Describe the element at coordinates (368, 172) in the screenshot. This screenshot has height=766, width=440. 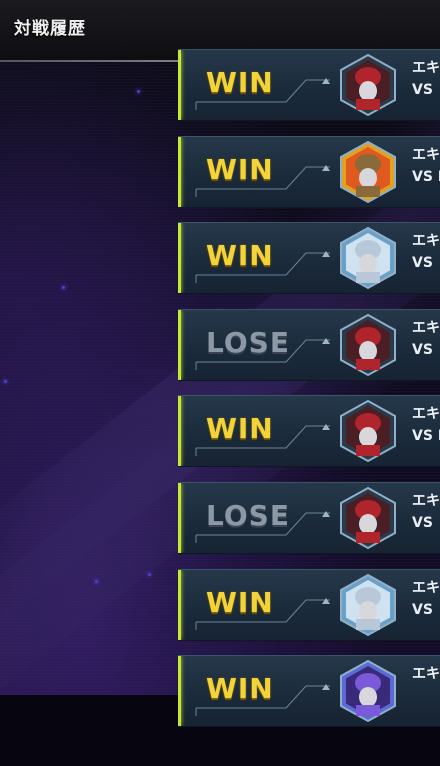
I see `kuriboh-monster-icon` at that location.